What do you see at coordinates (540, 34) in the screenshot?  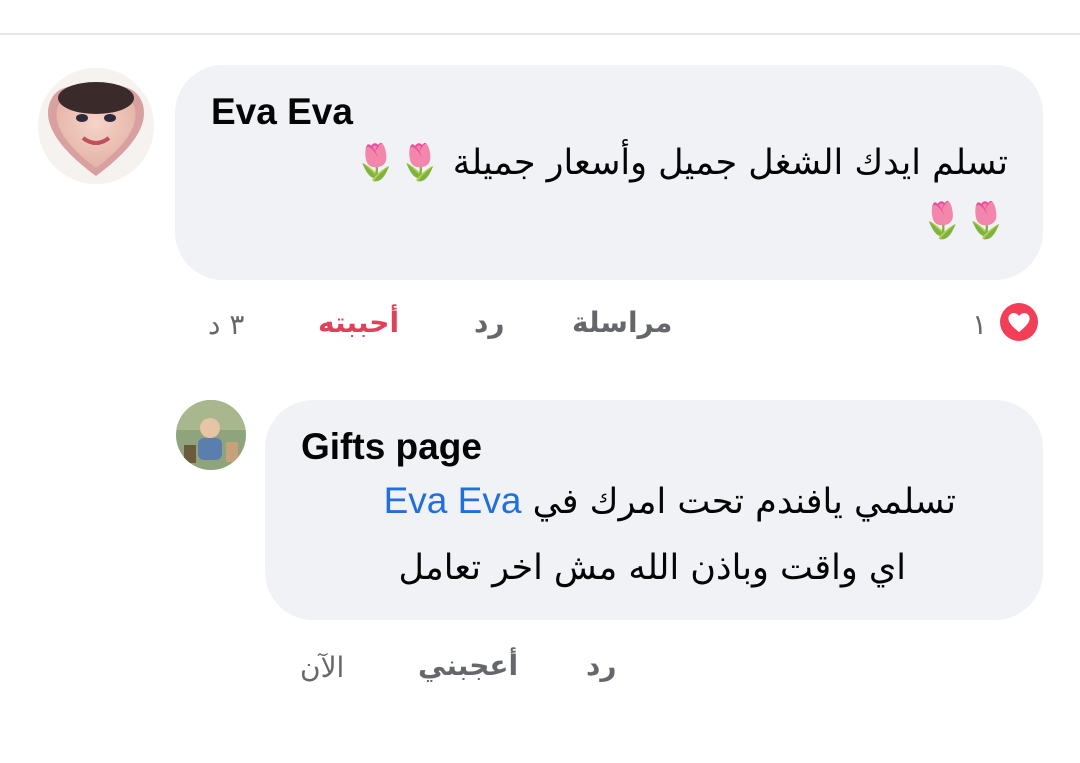 I see `top-divider` at bounding box center [540, 34].